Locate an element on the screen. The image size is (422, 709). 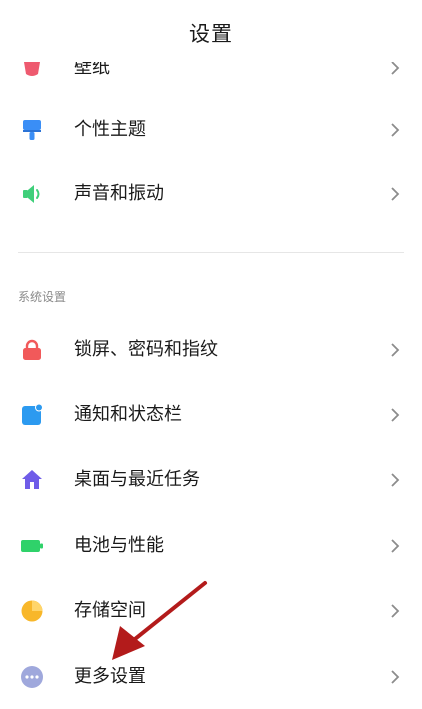
settings-item-label: 通知和状态栏 is located at coordinates (128, 414).